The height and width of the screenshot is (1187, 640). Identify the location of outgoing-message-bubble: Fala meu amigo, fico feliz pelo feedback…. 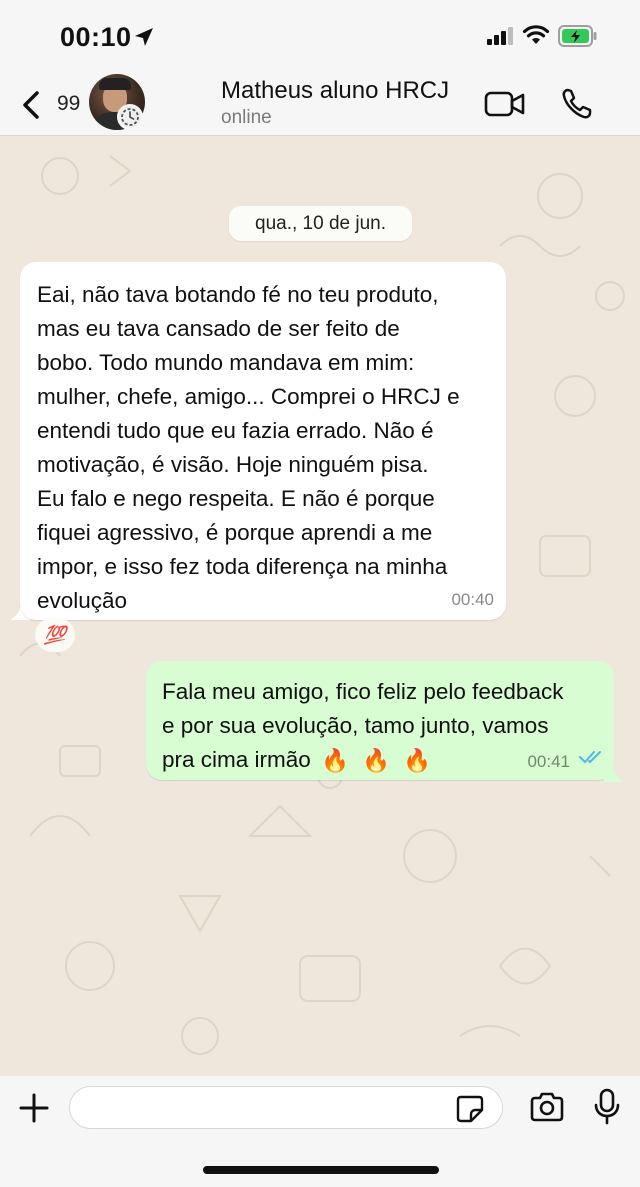
(380, 720).